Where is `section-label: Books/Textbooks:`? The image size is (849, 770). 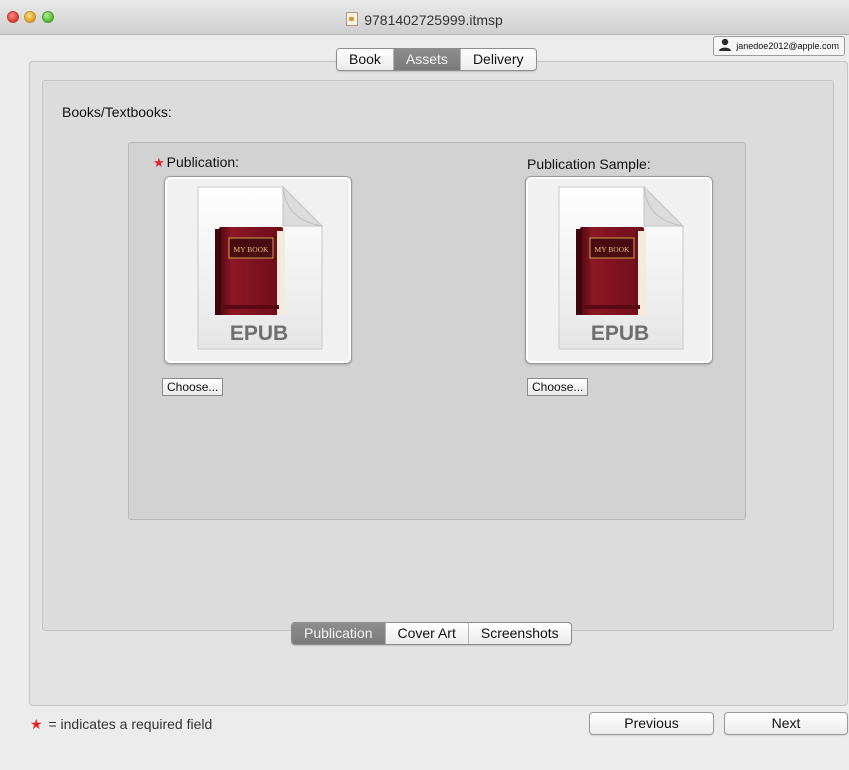
section-label: Books/Textbooks: is located at coordinates (117, 112).